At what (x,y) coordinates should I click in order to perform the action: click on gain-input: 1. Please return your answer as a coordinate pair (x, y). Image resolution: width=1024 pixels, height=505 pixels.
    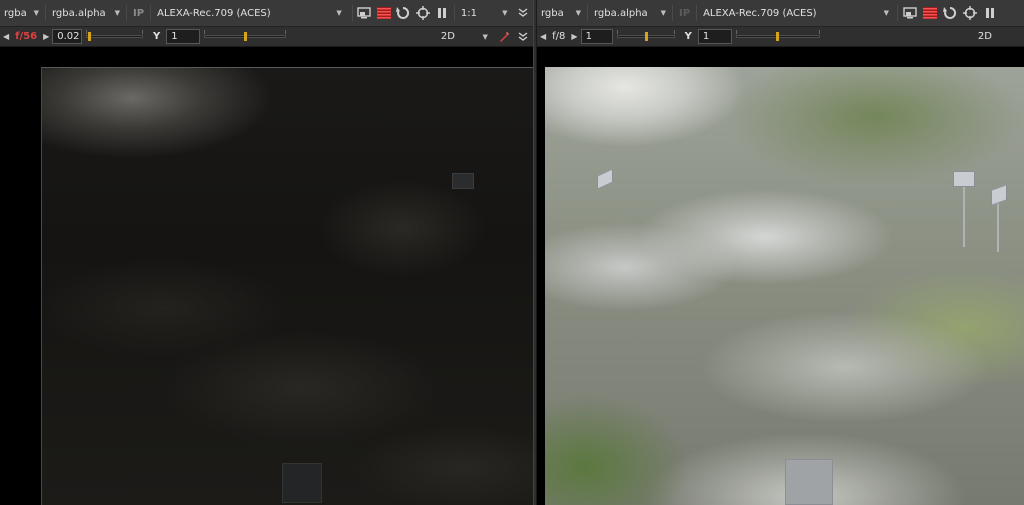
    Looking at the image, I should click on (596, 36).